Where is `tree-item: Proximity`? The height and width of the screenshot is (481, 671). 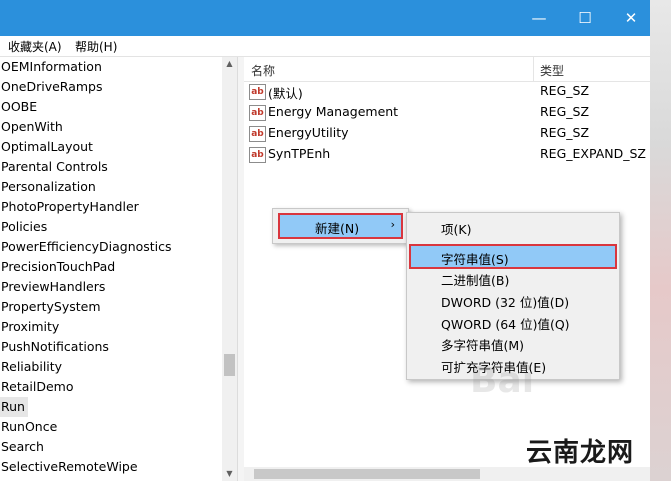
tree-item: Proximity is located at coordinates (111, 327).